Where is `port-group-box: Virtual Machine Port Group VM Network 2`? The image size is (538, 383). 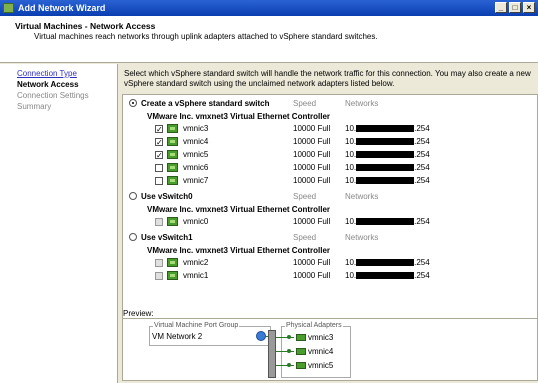 port-group-box: Virtual Machine Port Group VM Network 2 is located at coordinates (210, 334).